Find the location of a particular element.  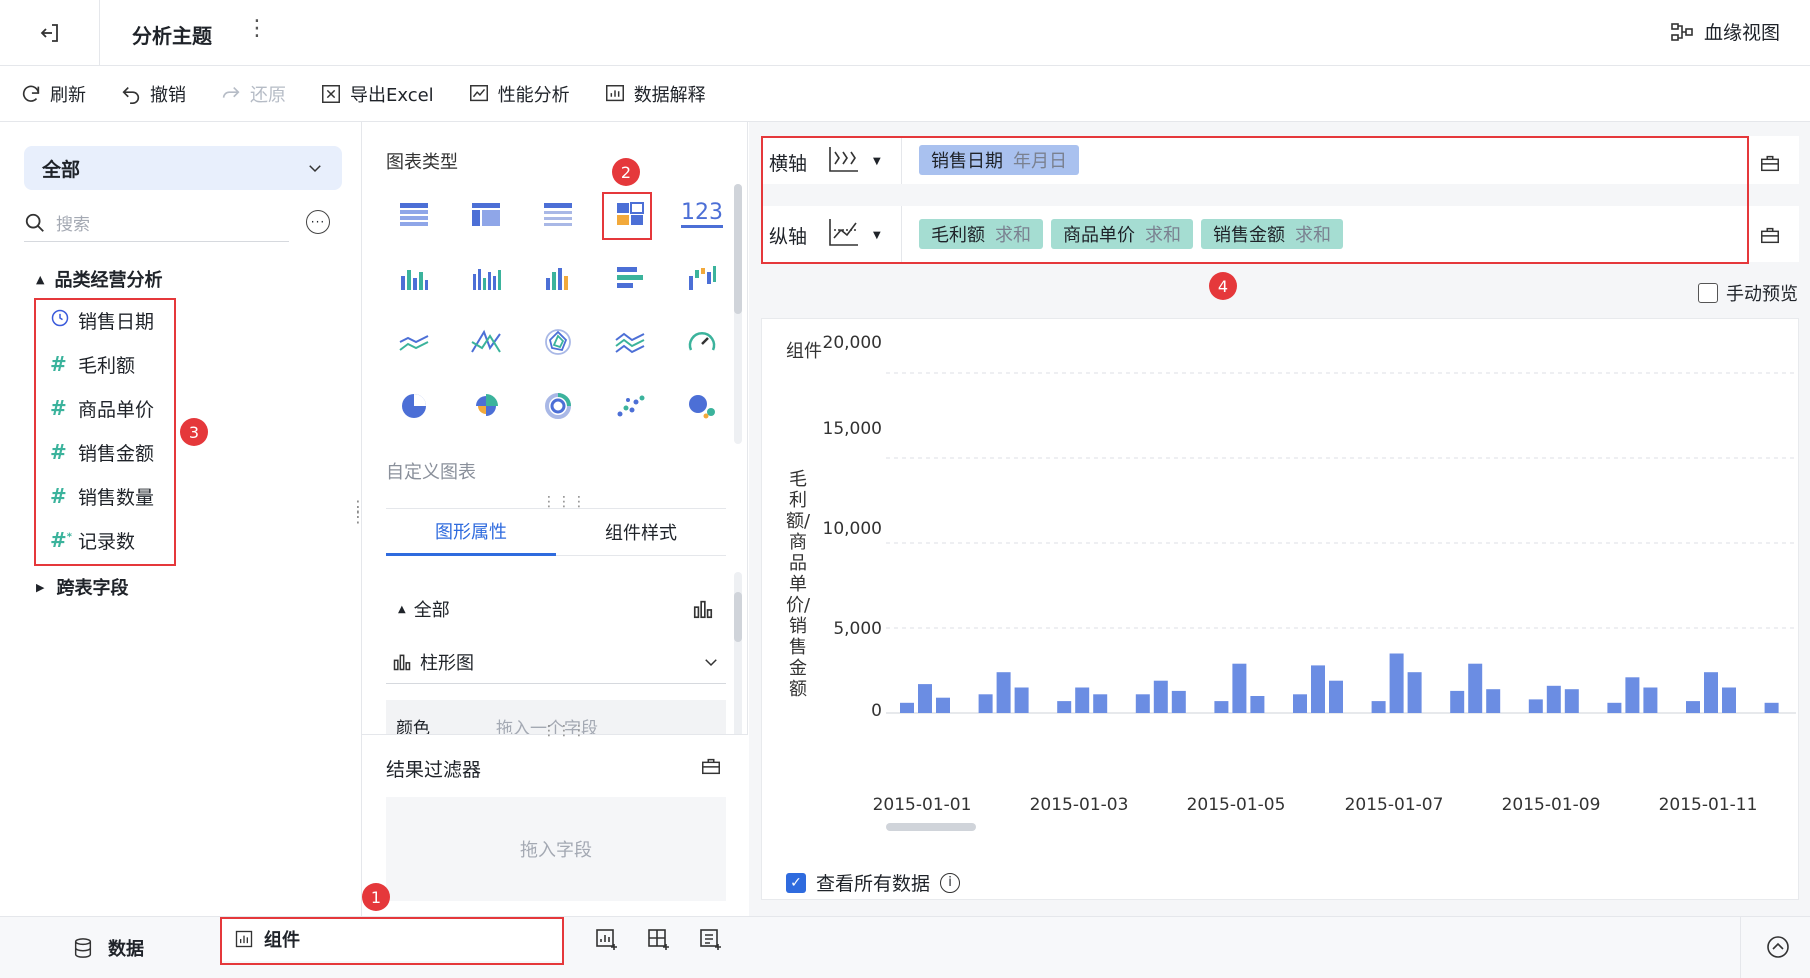

cross-table-group: ▶ 跨表字段 is located at coordinates (82, 587).